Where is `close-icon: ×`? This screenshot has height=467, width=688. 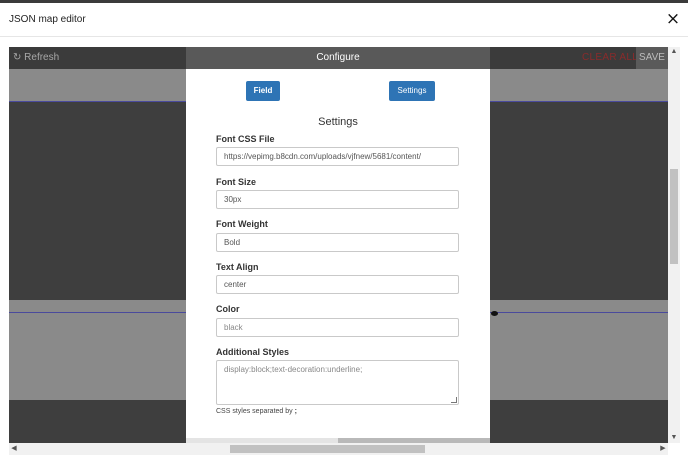
close-icon: × is located at coordinates (673, 19).